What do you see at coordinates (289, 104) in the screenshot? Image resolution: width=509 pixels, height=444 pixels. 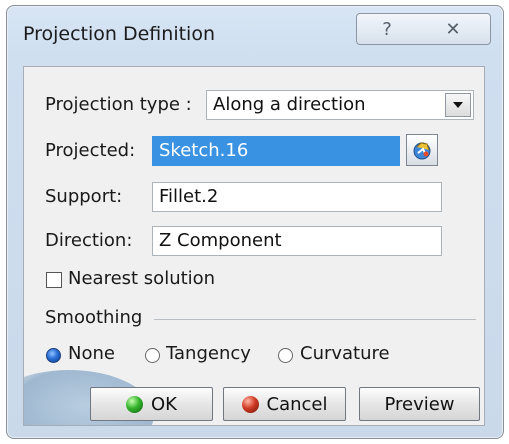 I see `projection-type-value: Along a direction` at bounding box center [289, 104].